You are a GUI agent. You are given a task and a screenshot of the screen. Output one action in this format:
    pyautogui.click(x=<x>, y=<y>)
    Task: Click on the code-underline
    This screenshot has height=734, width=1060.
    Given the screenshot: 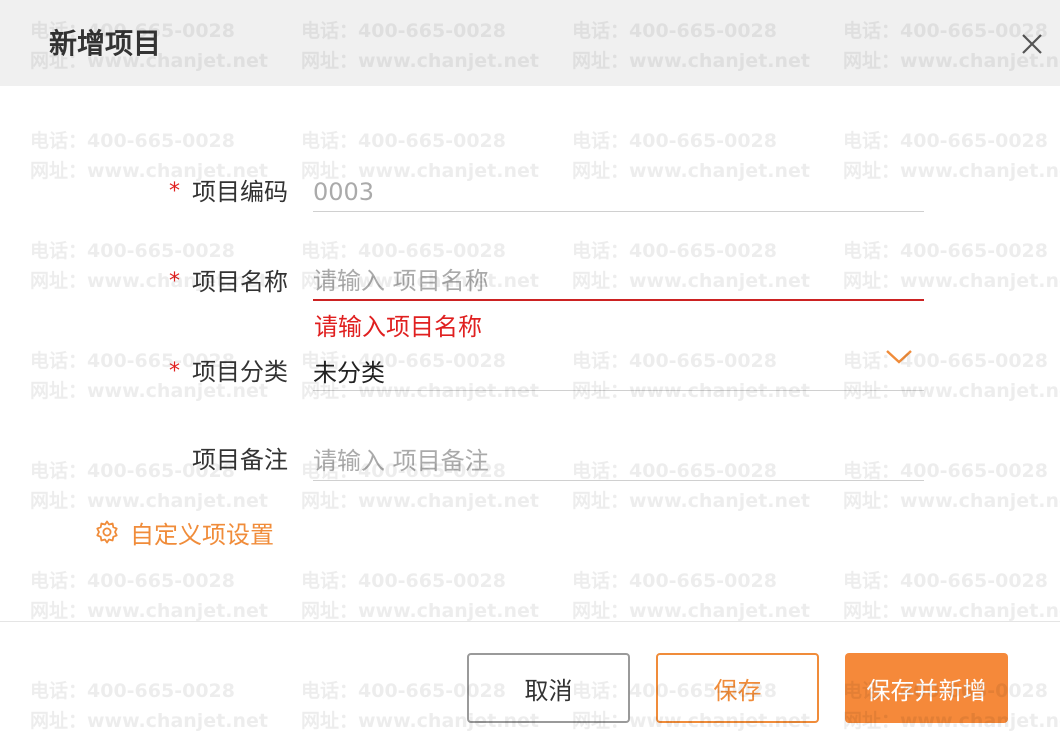 What is the action you would take?
    pyautogui.click(x=618, y=211)
    